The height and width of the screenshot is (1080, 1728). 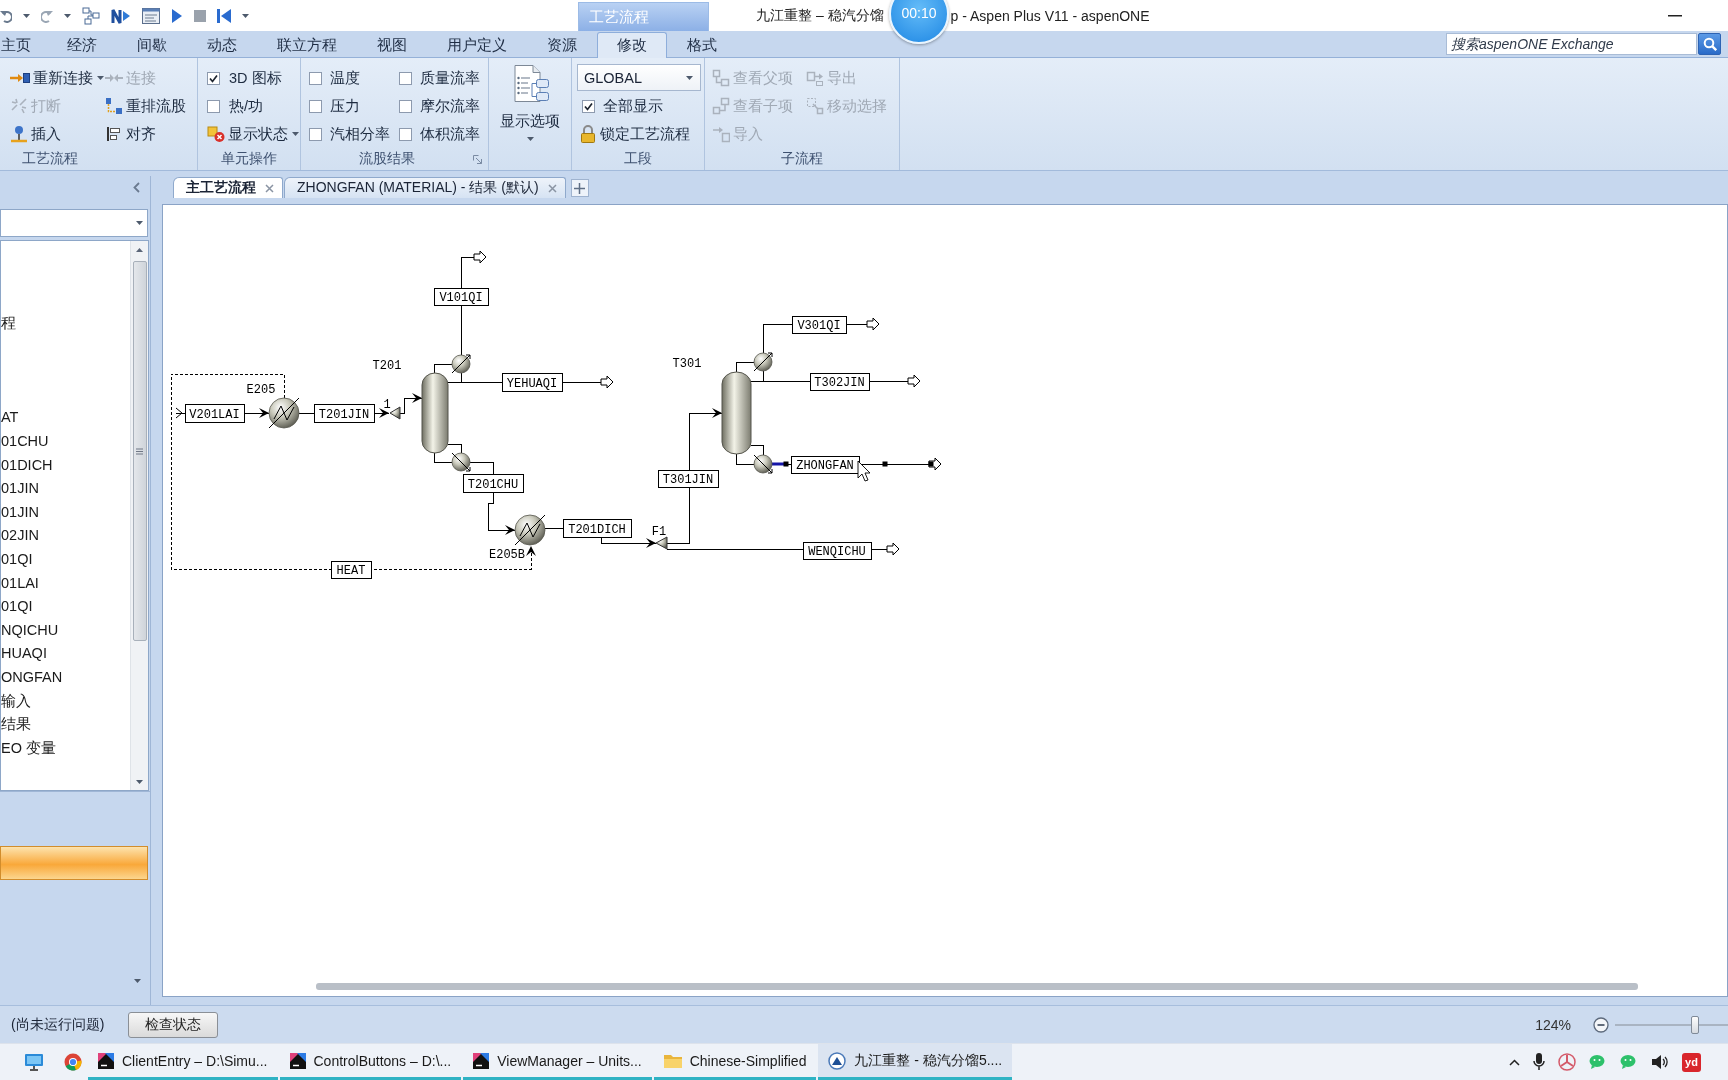 I want to click on zoom-out-icon, so click(x=1601, y=1024).